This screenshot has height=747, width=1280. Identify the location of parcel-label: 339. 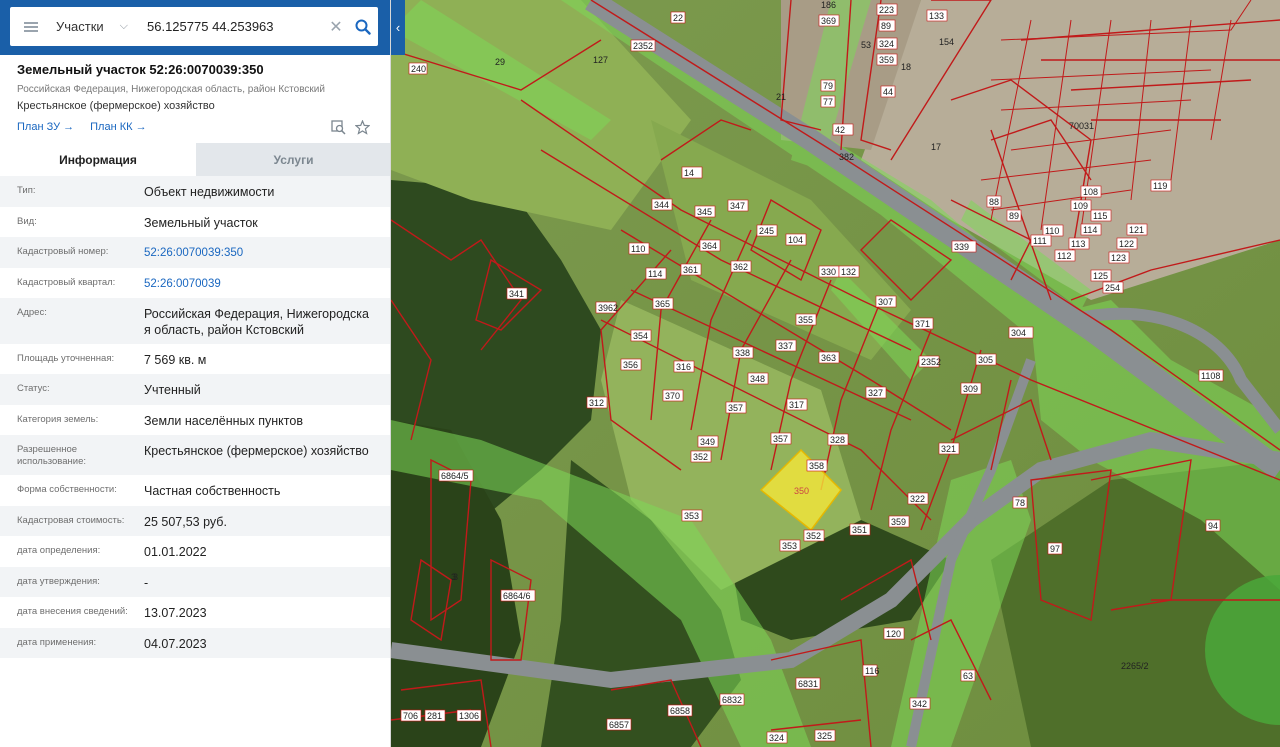
(964, 246).